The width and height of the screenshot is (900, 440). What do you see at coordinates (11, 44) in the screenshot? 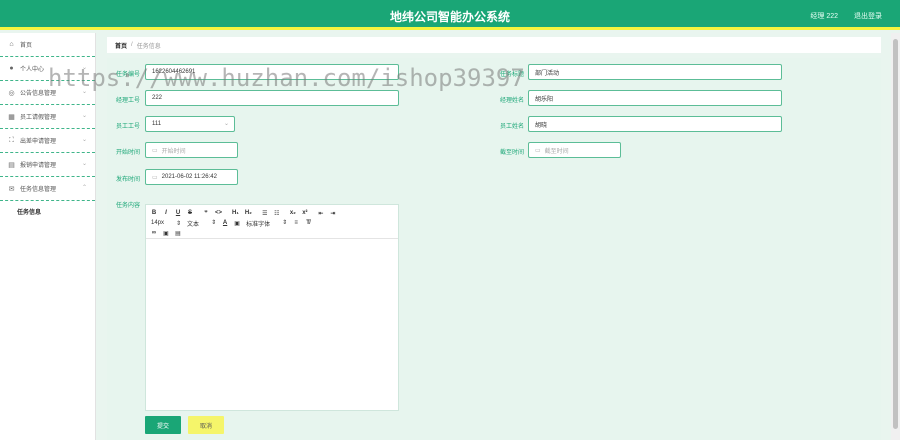
I see `home-icon: ⌂` at bounding box center [11, 44].